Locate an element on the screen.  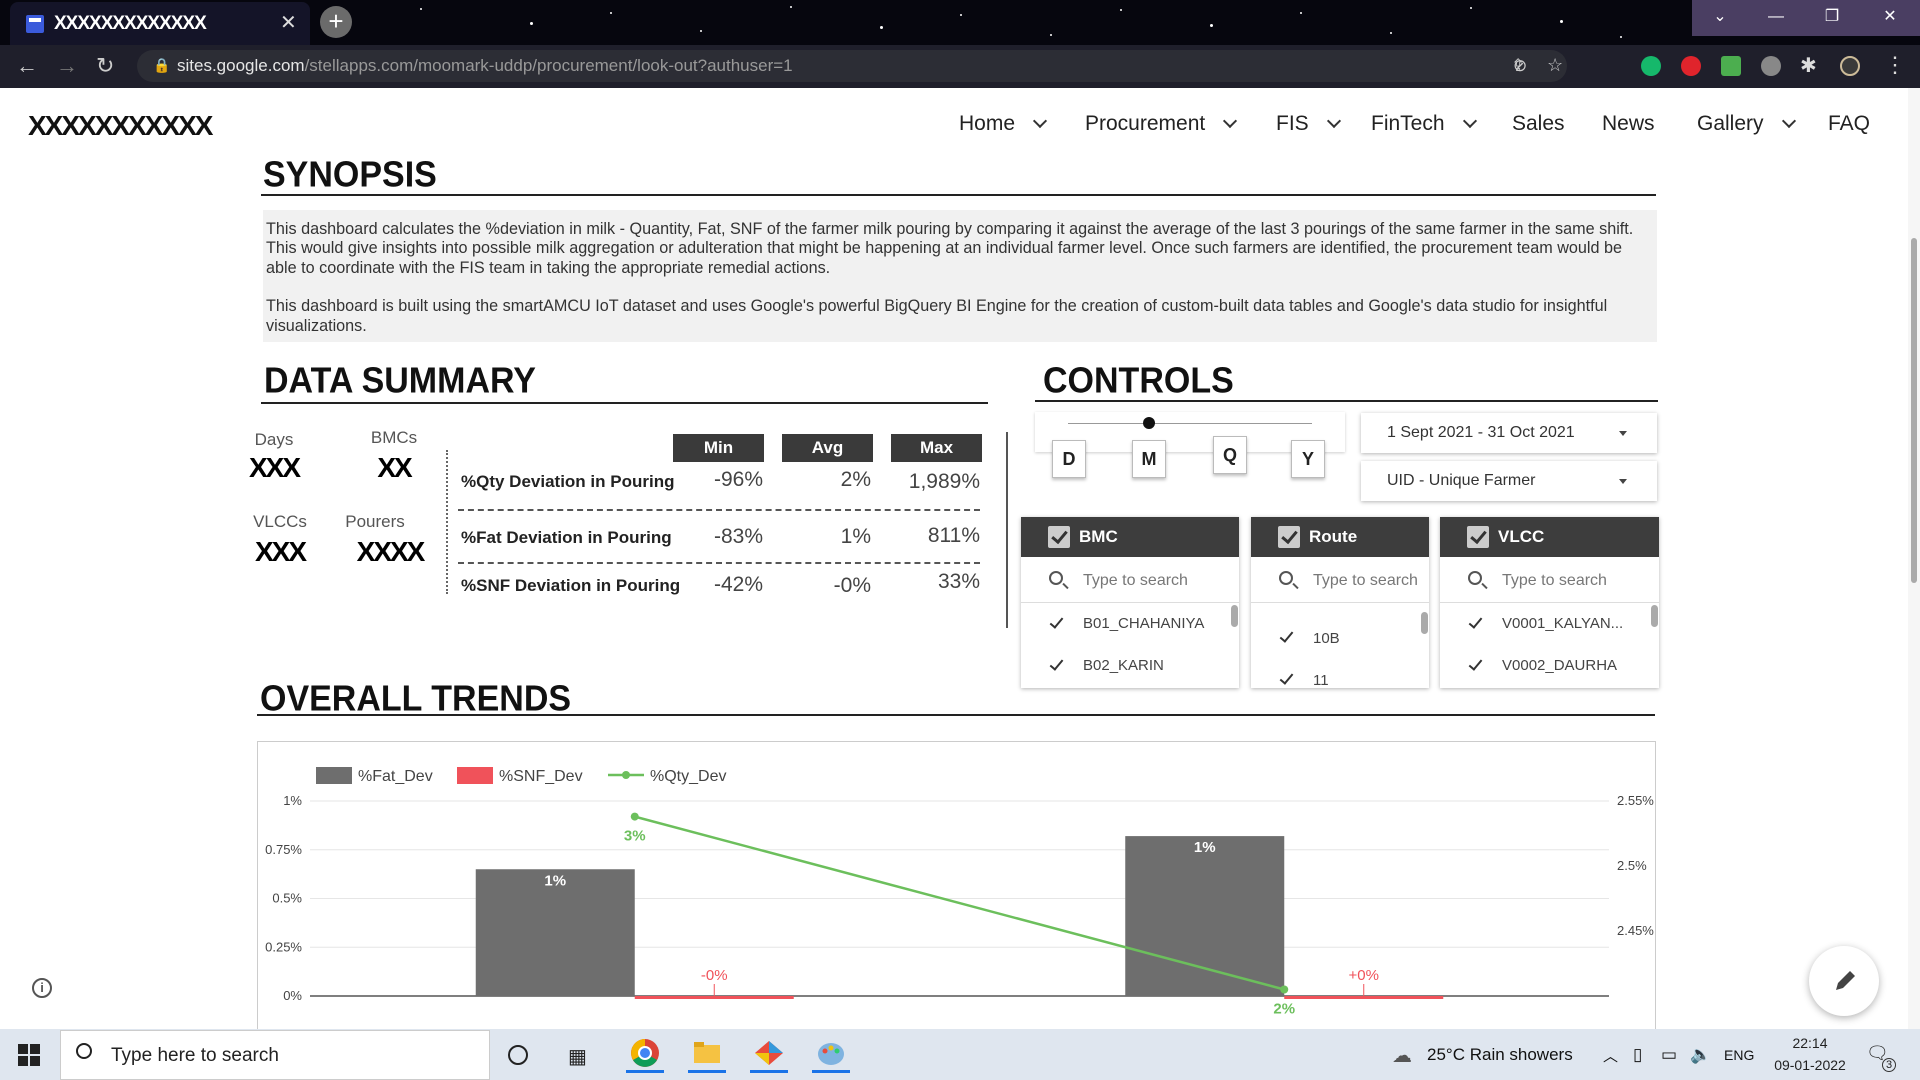
nav-fintech: FinTech is located at coordinates (1424, 124).